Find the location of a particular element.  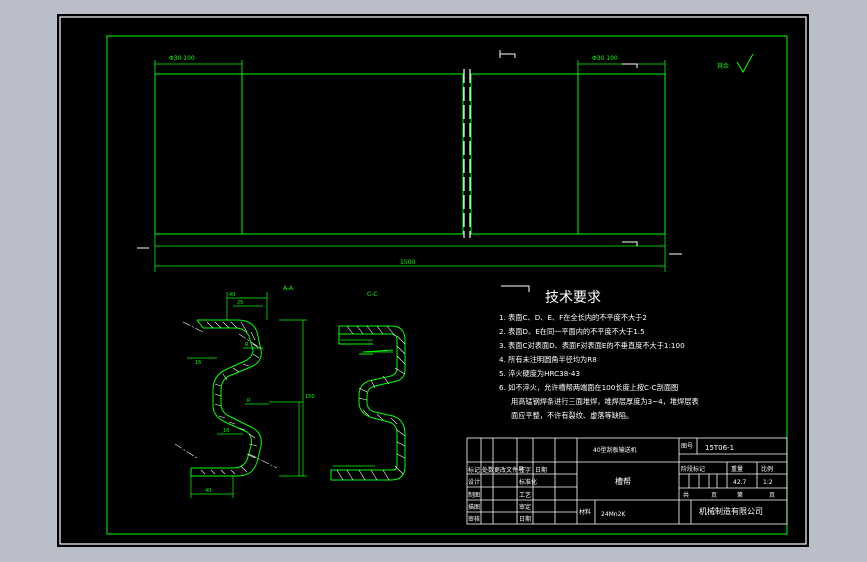

section-a-centerlines is located at coordinates (226, 395).